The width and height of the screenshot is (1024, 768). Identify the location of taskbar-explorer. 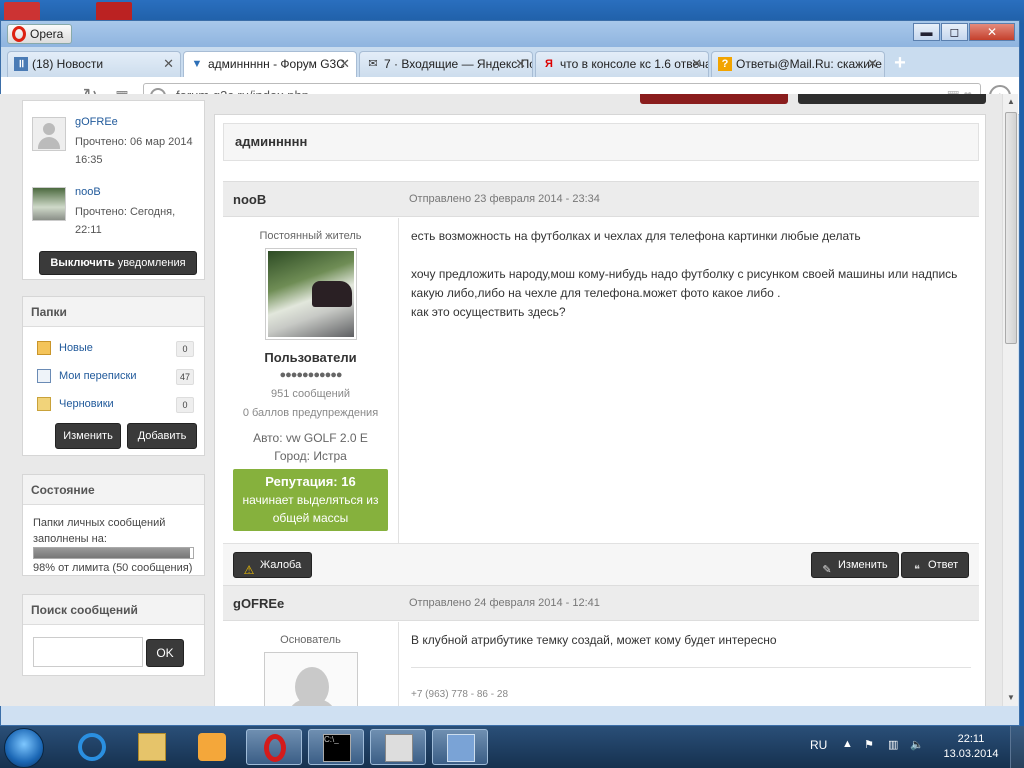
(152, 747).